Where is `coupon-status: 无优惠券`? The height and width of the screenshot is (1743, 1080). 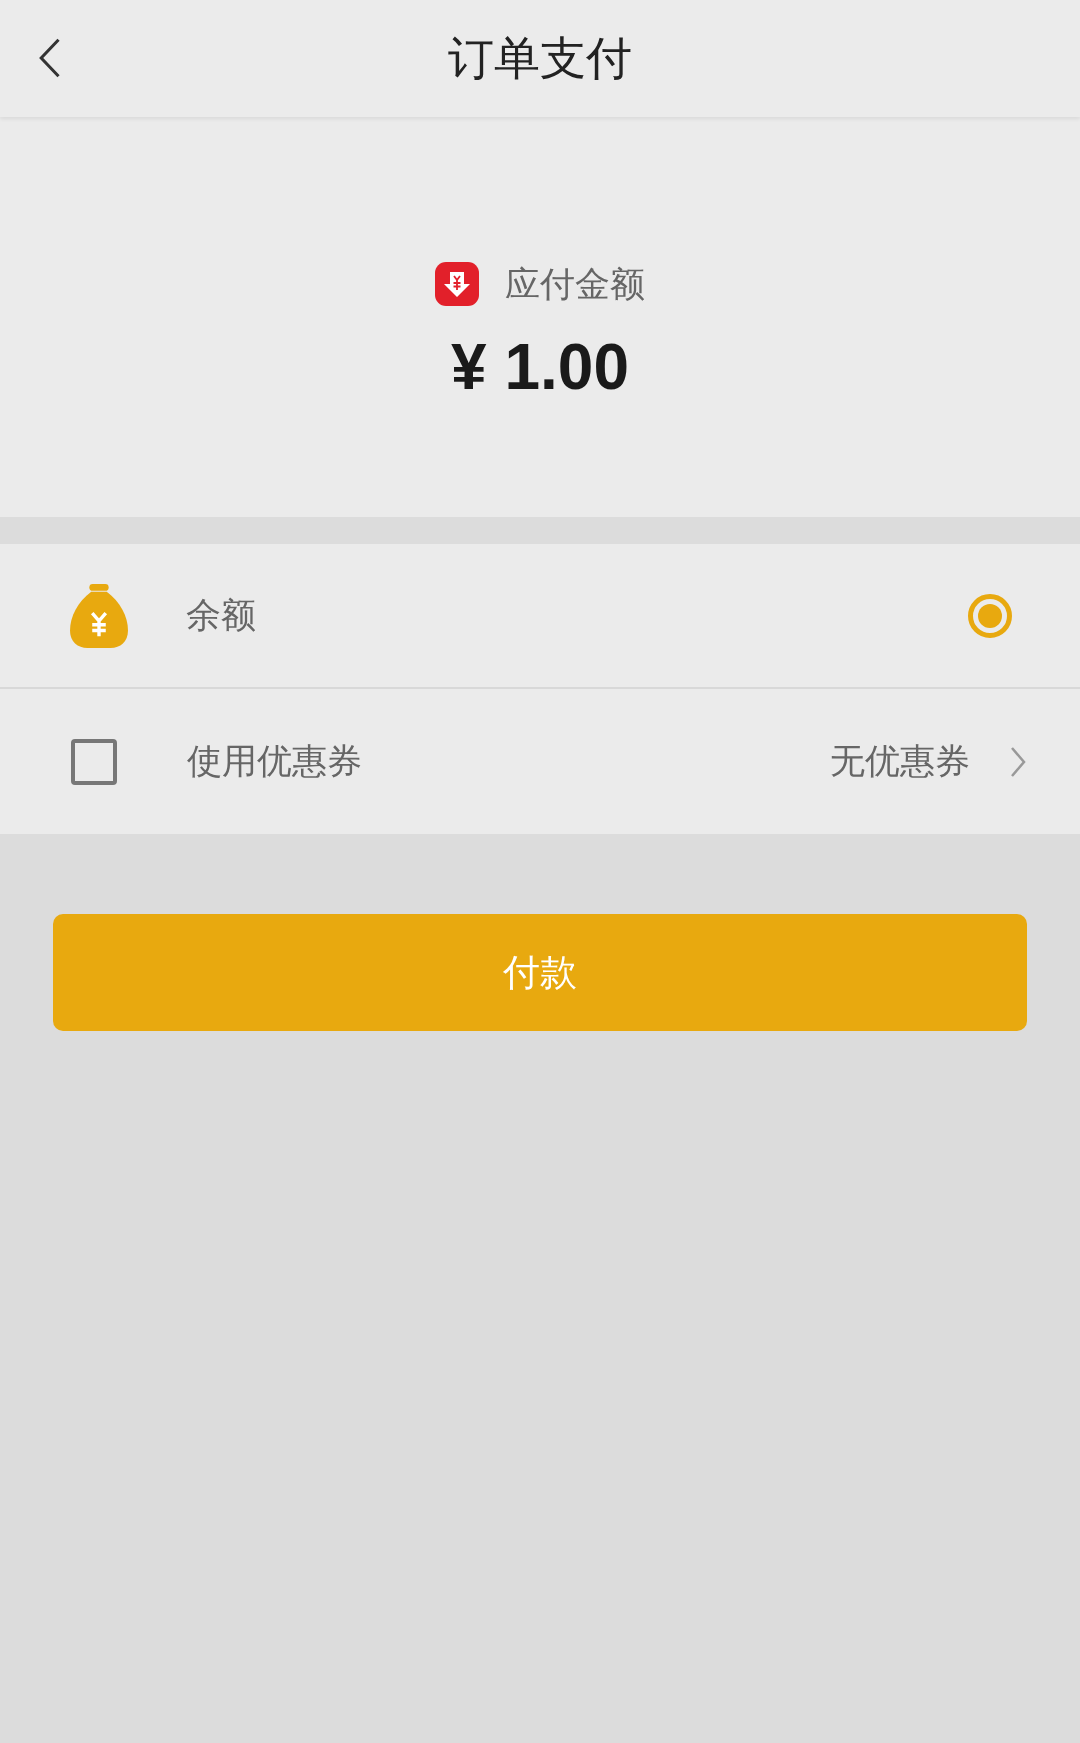
coupon-status: 无优惠券 is located at coordinates (900, 761).